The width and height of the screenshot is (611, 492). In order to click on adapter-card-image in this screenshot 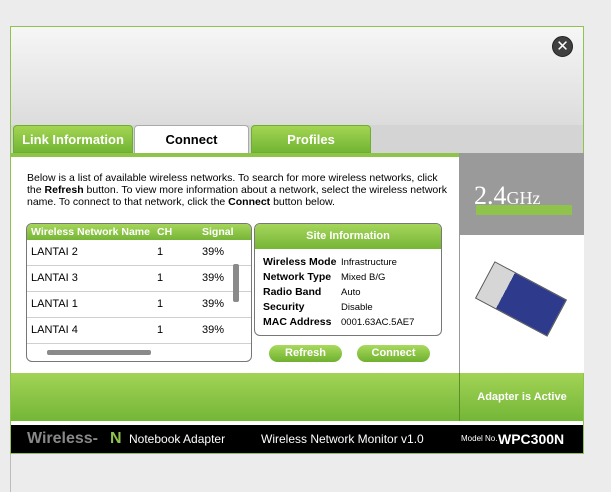, I will do `click(521, 299)`.